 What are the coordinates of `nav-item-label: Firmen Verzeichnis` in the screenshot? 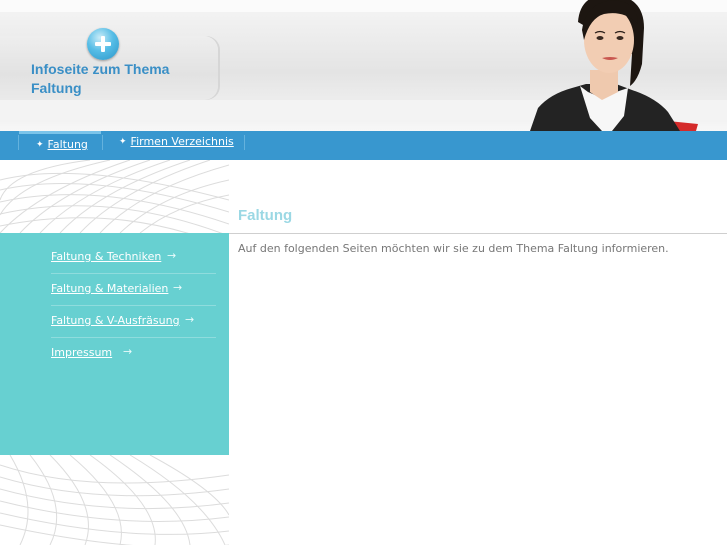 It's located at (182, 141).